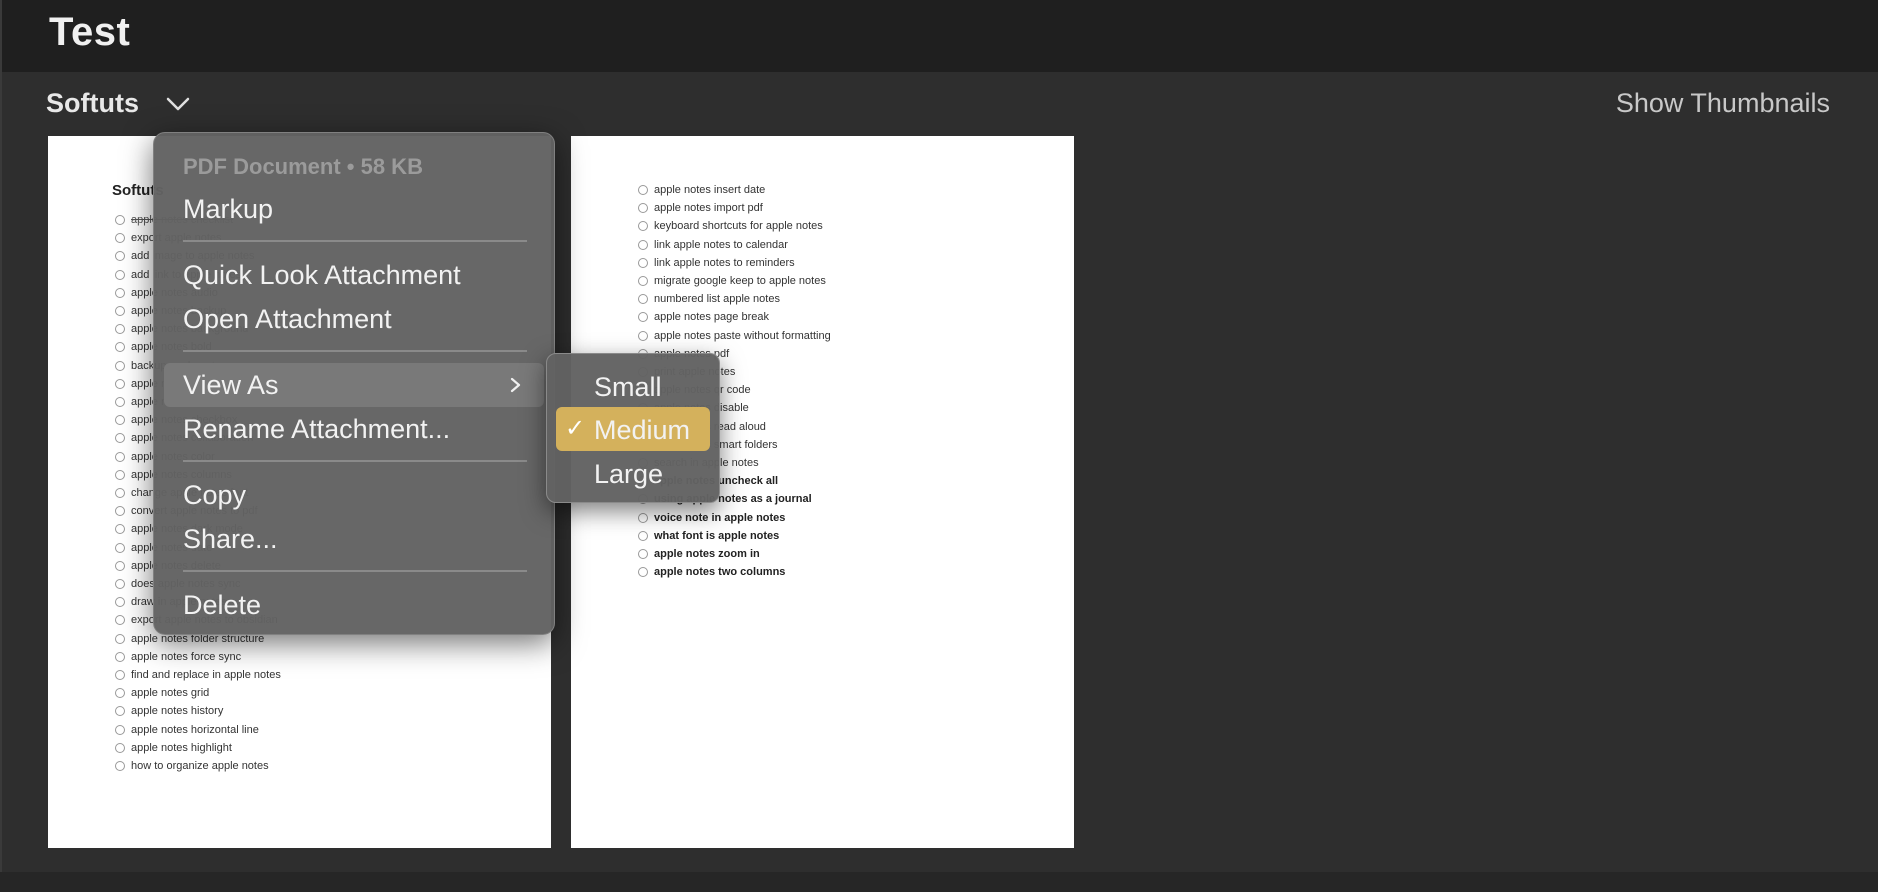  What do you see at coordinates (939, 36) in the screenshot?
I see `title-bar: Test` at bounding box center [939, 36].